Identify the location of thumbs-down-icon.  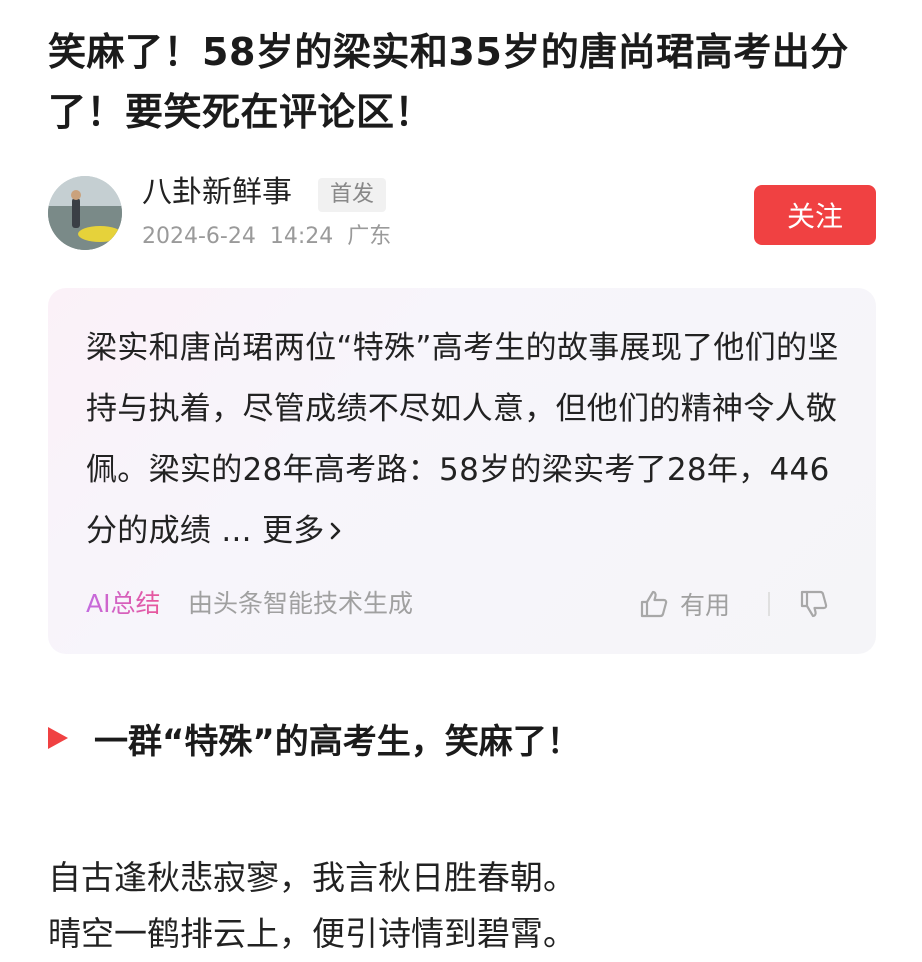
(814, 604).